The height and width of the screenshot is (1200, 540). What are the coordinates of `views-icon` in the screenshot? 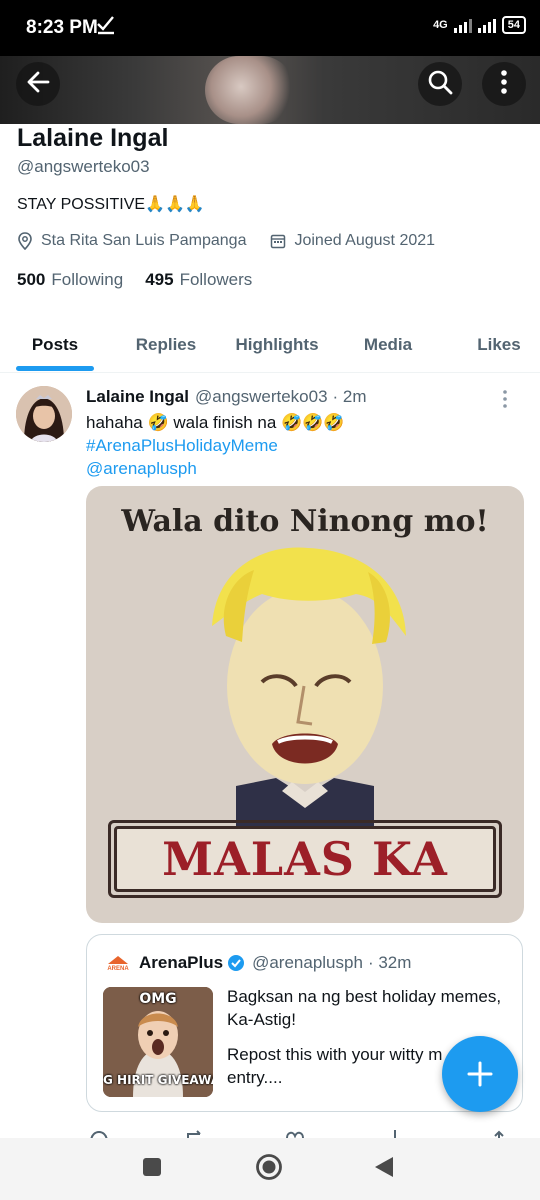 It's located at (395, 1133).